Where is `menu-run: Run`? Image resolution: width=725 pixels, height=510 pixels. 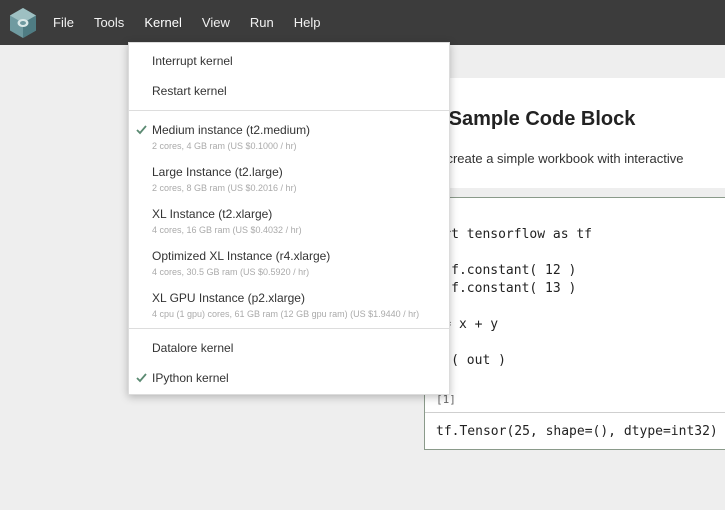
menu-run: Run is located at coordinates (262, 22).